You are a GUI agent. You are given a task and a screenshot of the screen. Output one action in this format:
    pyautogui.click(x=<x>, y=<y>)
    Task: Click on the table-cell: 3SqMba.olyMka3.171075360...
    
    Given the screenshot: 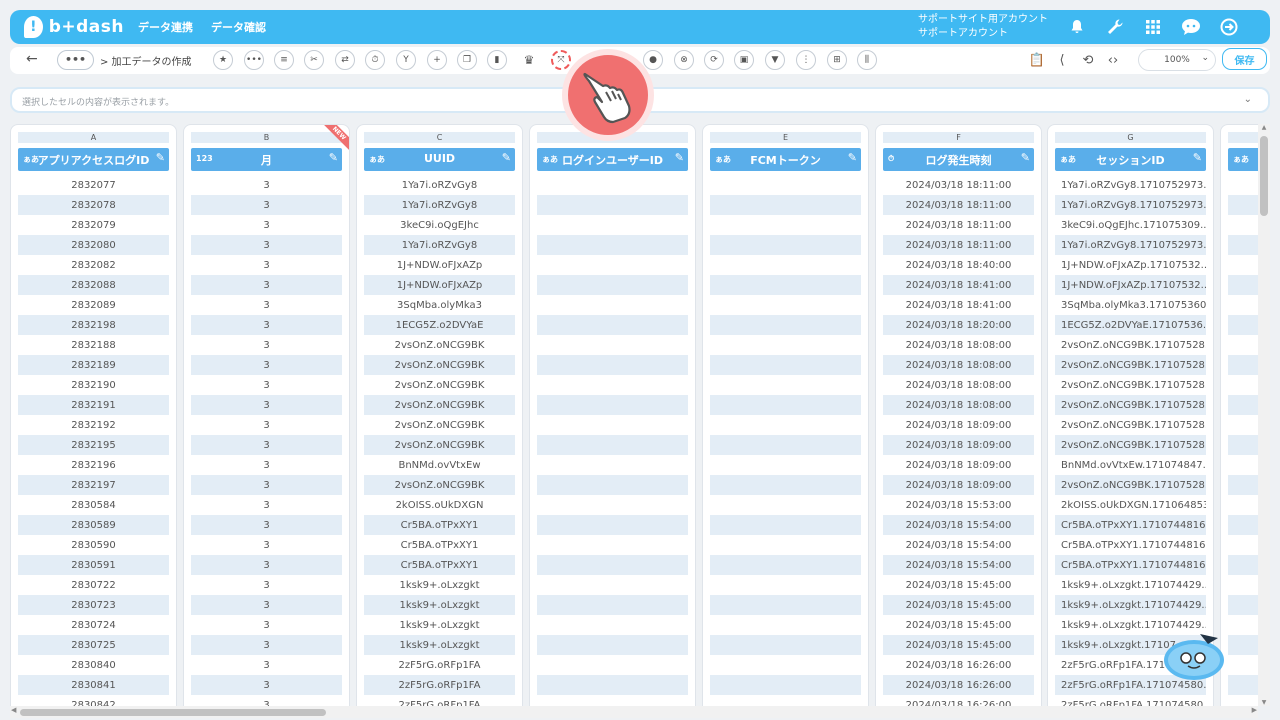 What is the action you would take?
    pyautogui.click(x=1130, y=305)
    